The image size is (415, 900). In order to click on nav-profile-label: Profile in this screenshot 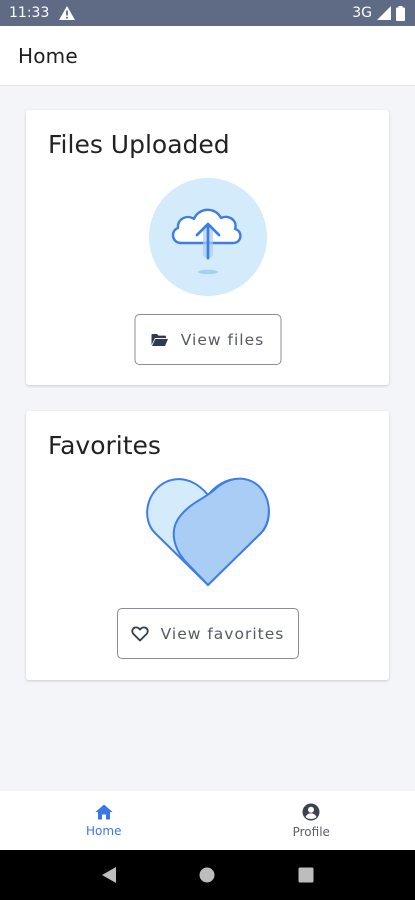, I will do `click(311, 831)`.